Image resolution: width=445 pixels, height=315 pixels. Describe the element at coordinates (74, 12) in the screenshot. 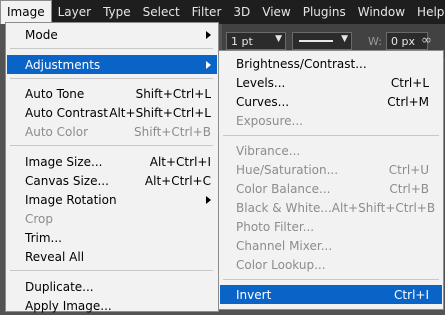

I see `menu-layer: Layer` at that location.